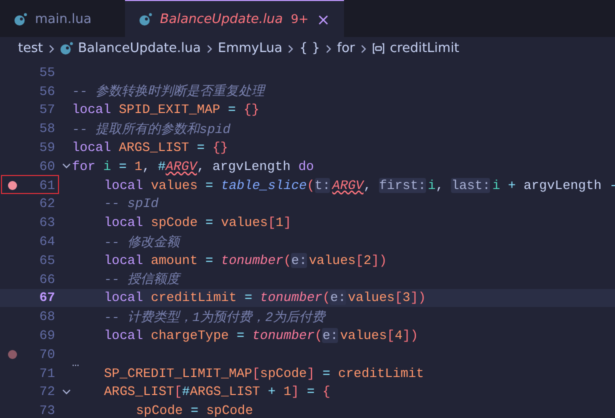 The height and width of the screenshot is (418, 615). Describe the element at coordinates (46, 72) in the screenshot. I see `line-number: 55` at that location.